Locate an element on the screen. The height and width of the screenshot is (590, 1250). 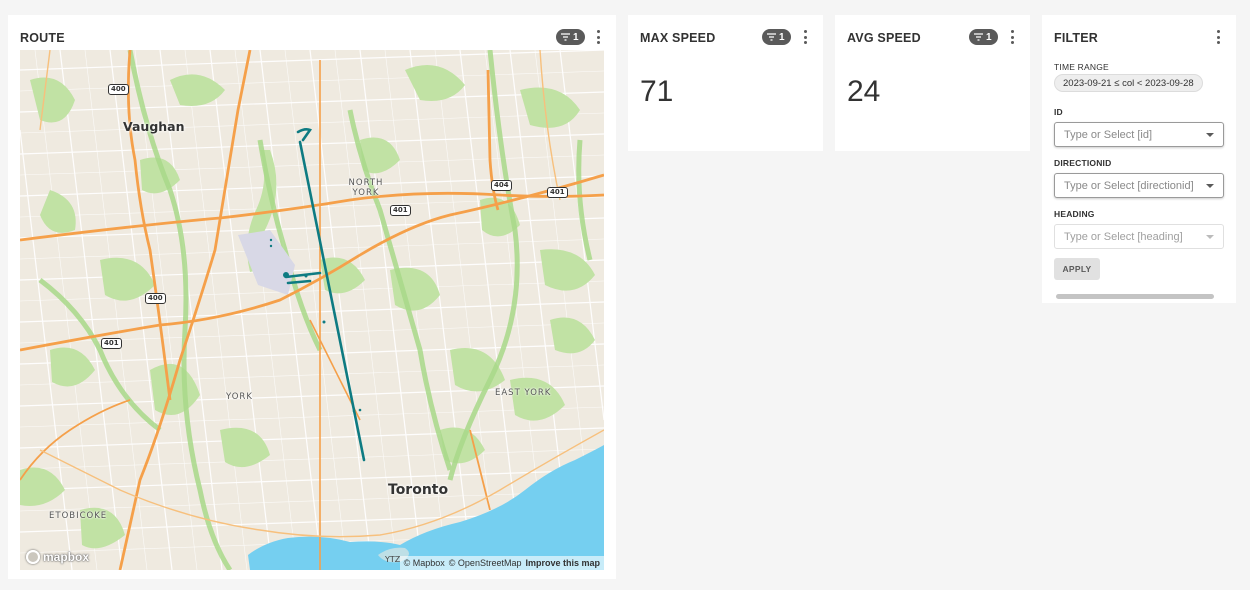
time-range-label: TIME RANGE is located at coordinates (1081, 67).